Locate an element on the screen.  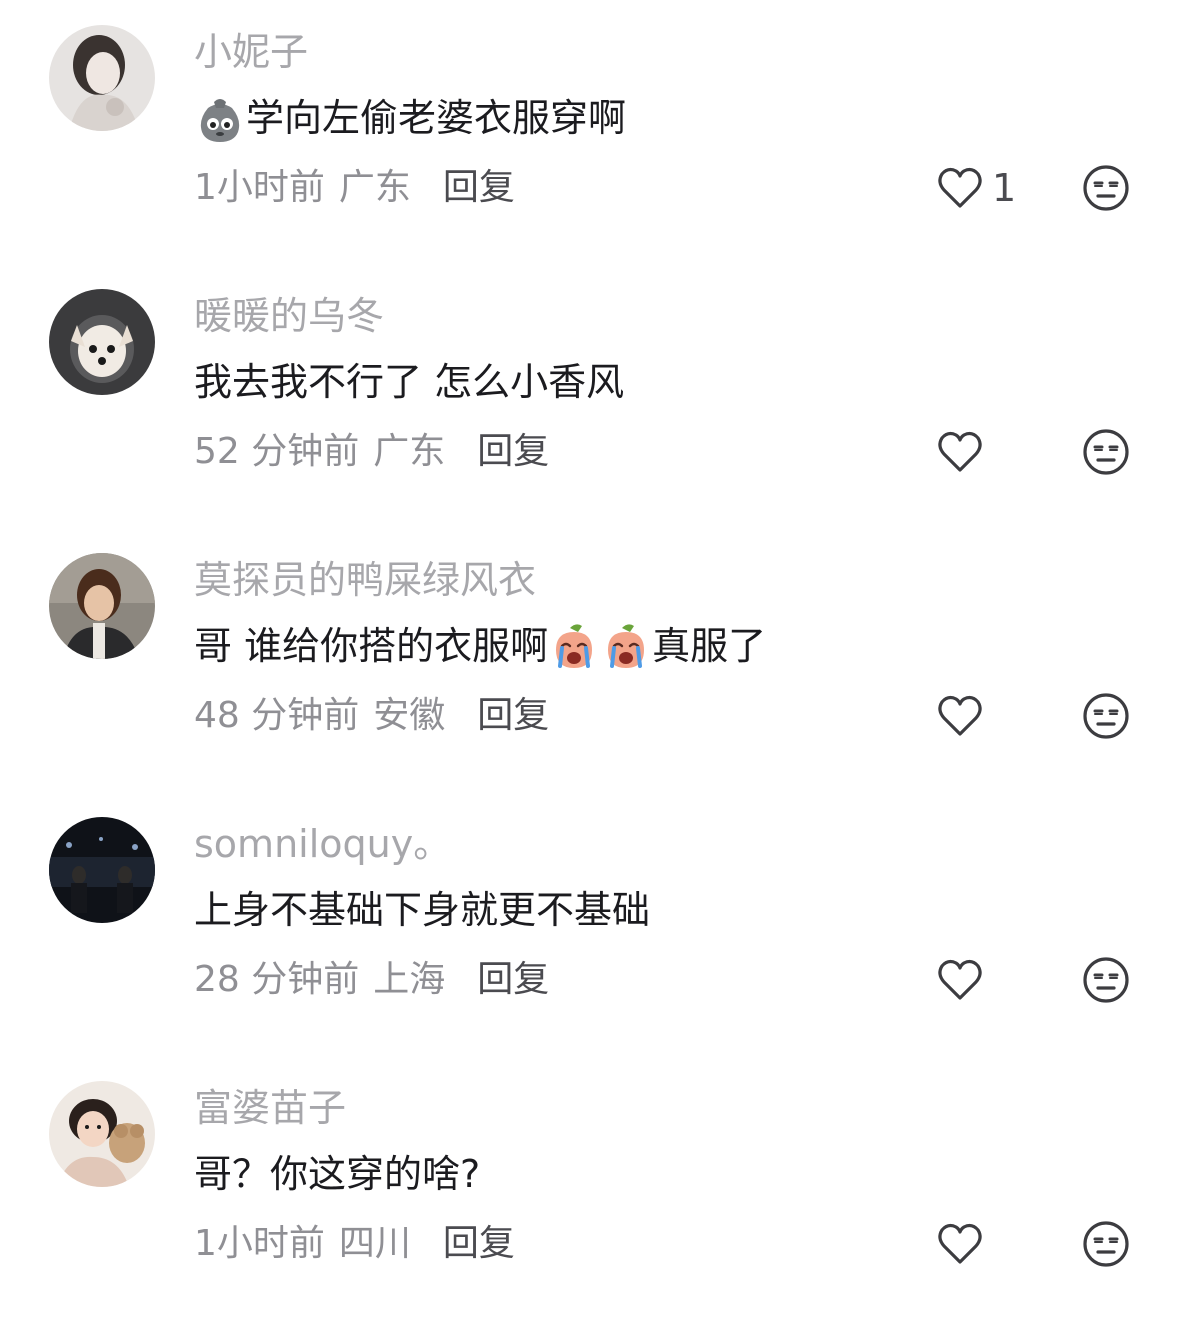
comment-body: 学向左偷老婆衣服穿啊 is located at coordinates (410, 118).